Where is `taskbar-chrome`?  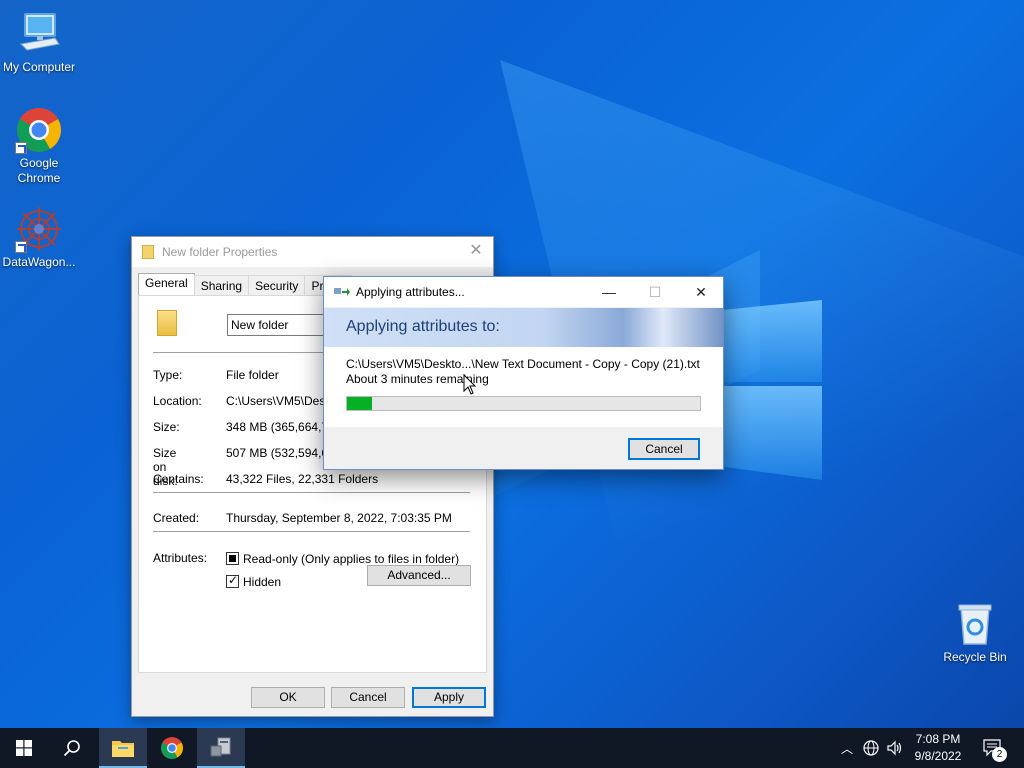 taskbar-chrome is located at coordinates (172, 748).